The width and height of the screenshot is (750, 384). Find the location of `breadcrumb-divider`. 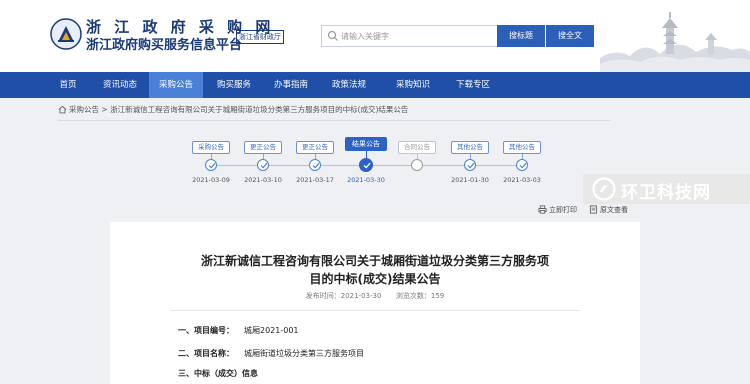

breadcrumb-divider is located at coordinates (334, 120).